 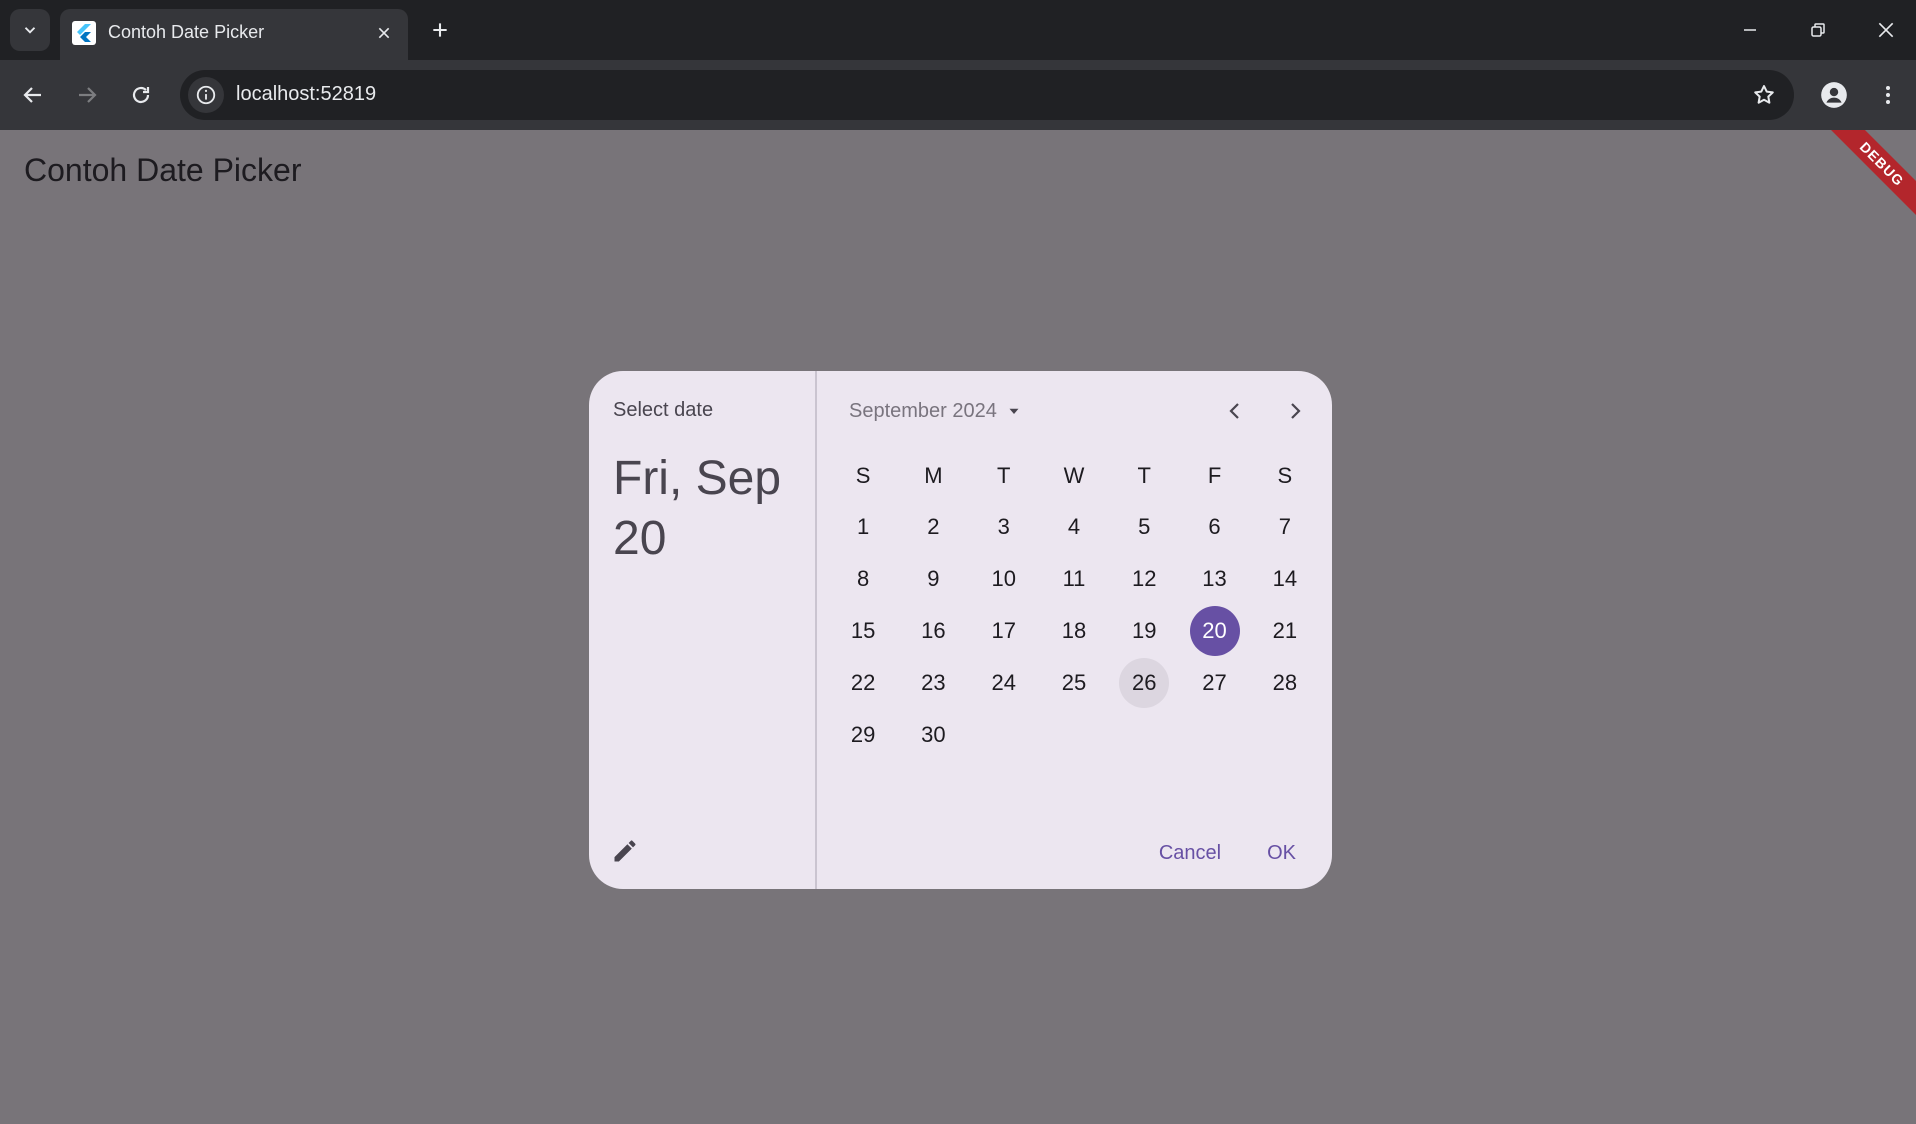 I want to click on tab-search-button, so click(x=30, y=30).